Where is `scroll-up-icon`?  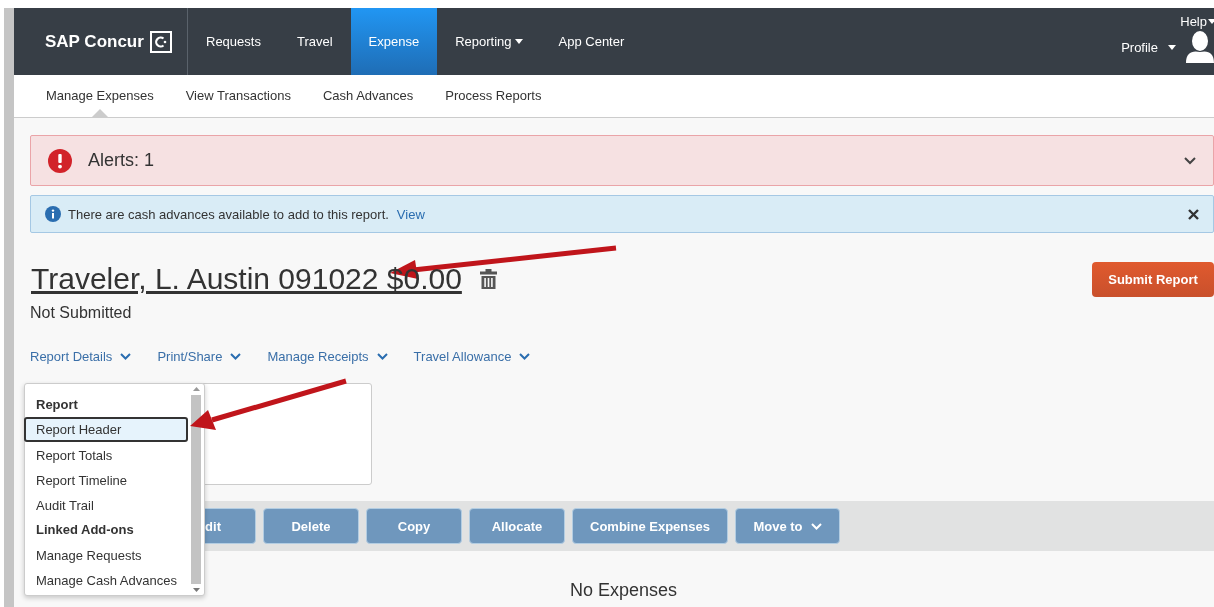 scroll-up-icon is located at coordinates (196, 389).